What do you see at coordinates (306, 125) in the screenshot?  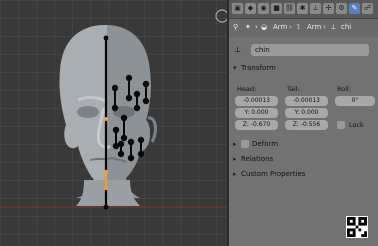 I see `tail-z-field: Z: -0.556` at bounding box center [306, 125].